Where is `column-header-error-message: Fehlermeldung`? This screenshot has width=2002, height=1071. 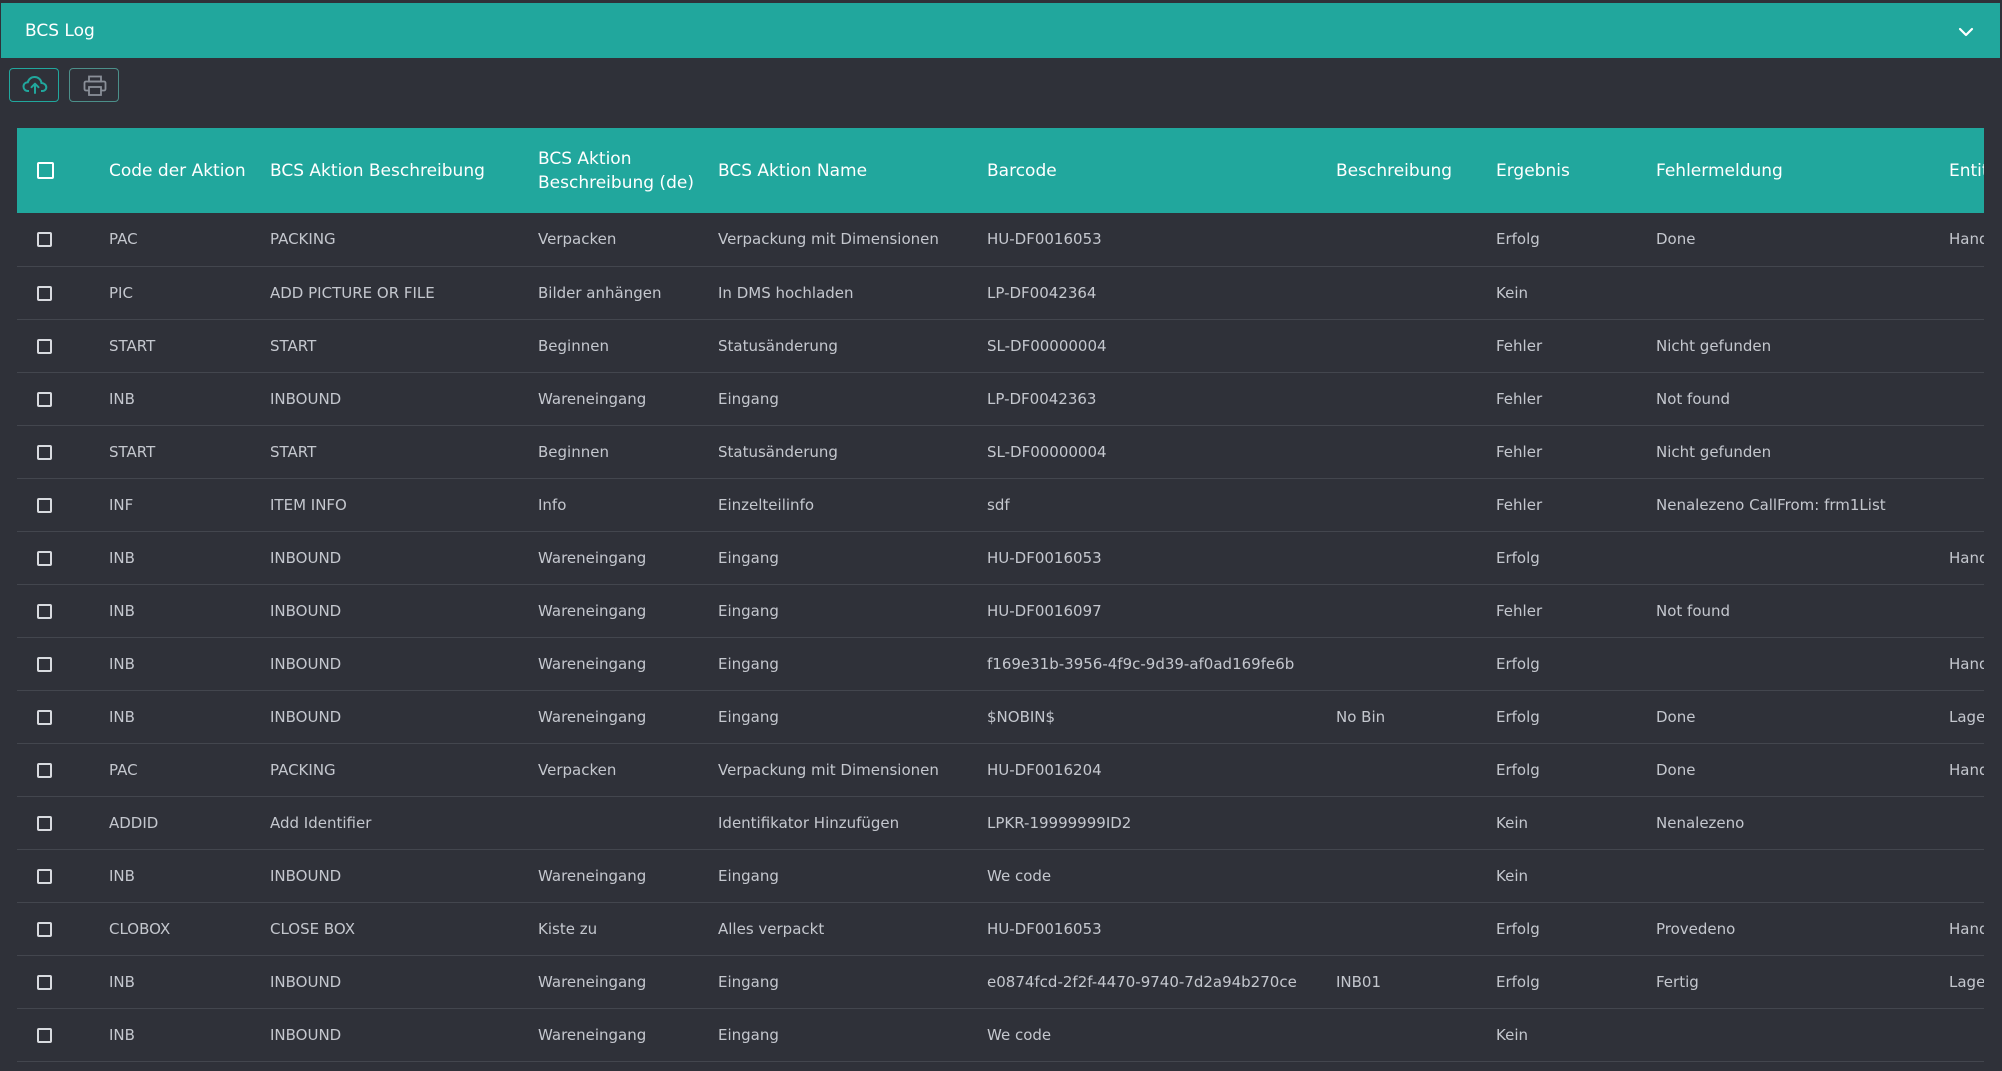
column-header-error-message: Fehlermeldung is located at coordinates (1790, 170).